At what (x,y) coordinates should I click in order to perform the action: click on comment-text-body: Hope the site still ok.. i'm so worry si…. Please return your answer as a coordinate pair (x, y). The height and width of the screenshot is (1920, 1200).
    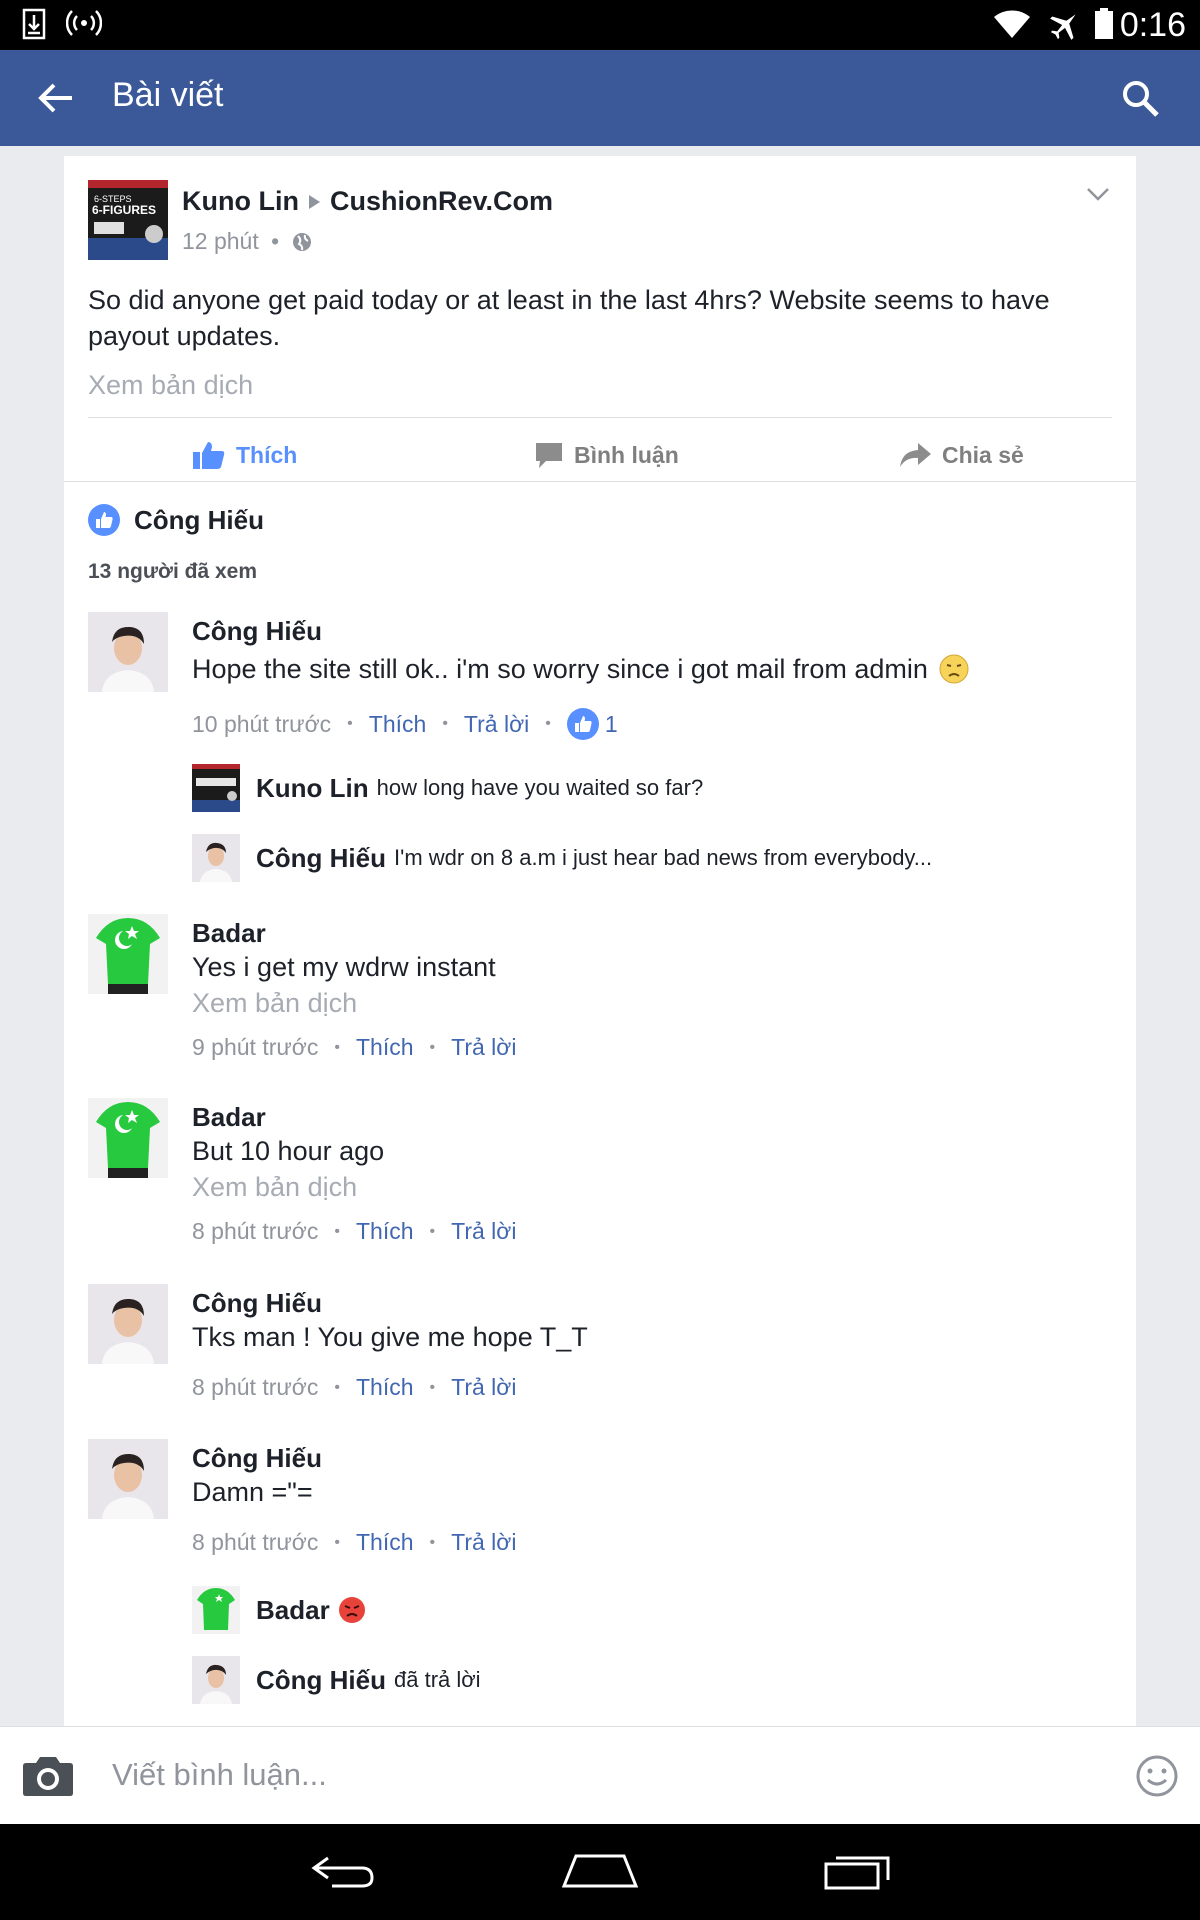
    Looking at the image, I should click on (560, 669).